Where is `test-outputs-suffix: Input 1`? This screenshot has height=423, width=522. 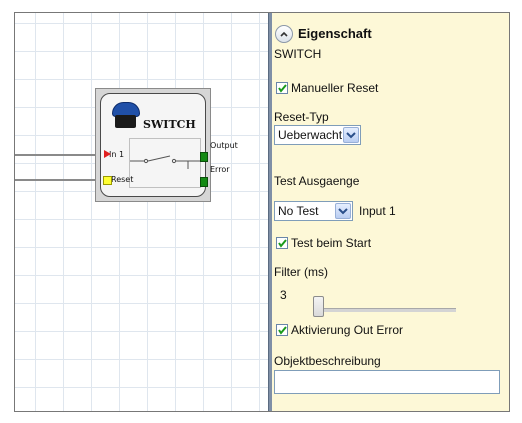 test-outputs-suffix: Input 1 is located at coordinates (377, 211).